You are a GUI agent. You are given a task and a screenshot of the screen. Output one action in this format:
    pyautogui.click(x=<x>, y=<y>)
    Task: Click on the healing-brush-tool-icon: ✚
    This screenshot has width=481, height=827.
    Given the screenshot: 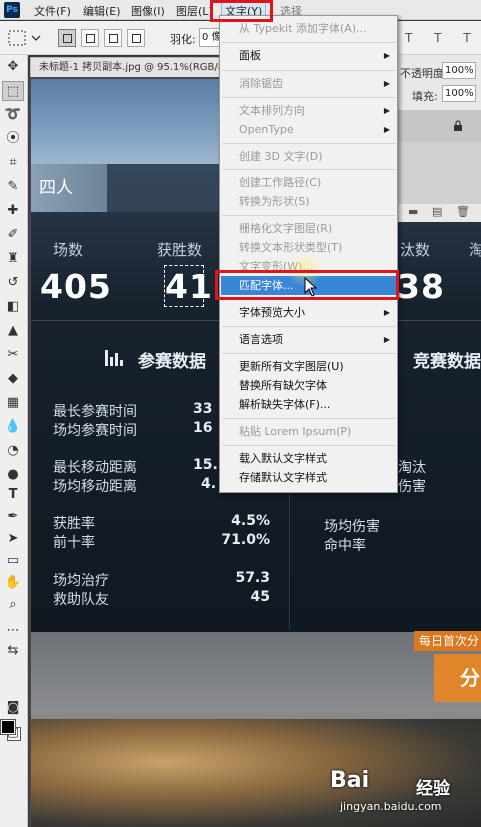 What is the action you would take?
    pyautogui.click(x=13, y=211)
    